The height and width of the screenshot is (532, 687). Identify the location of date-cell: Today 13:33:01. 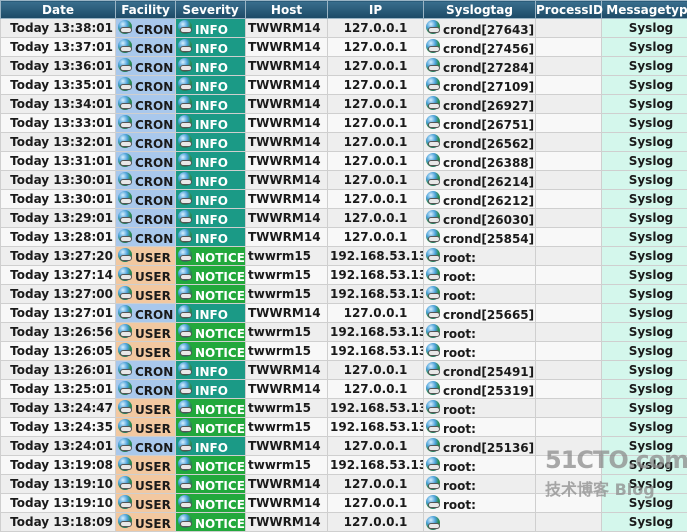
(58, 123).